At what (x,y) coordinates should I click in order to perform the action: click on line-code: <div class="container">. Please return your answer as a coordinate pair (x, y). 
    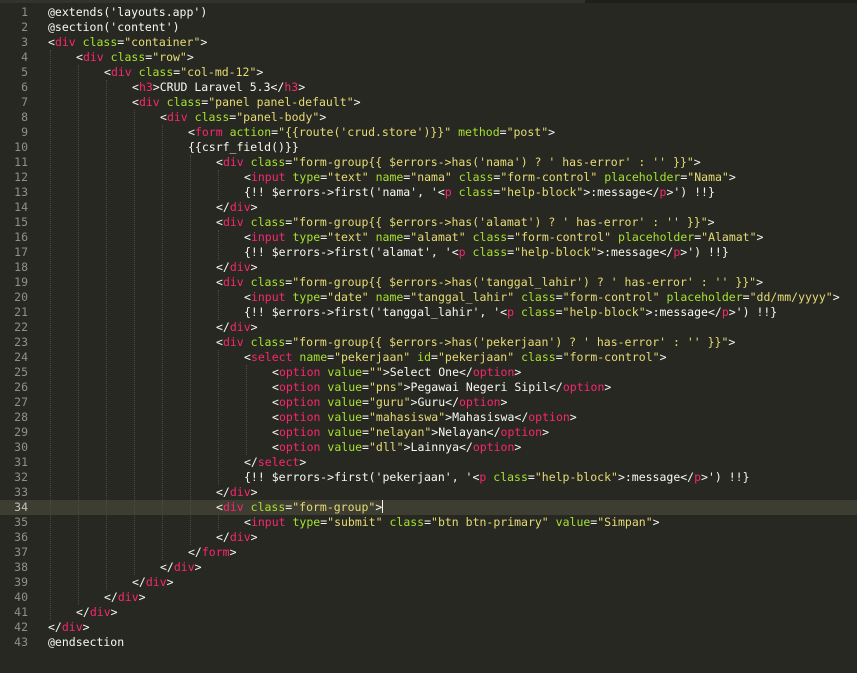
    Looking at the image, I should click on (127, 42).